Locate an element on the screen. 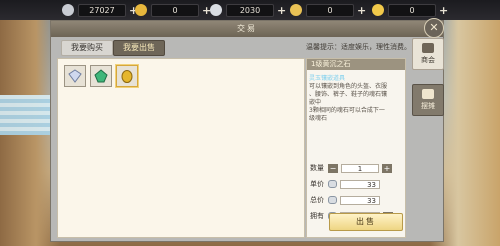 The height and width of the screenshot is (246, 500). currency-gold: 0 + is located at coordinates (173, 10).